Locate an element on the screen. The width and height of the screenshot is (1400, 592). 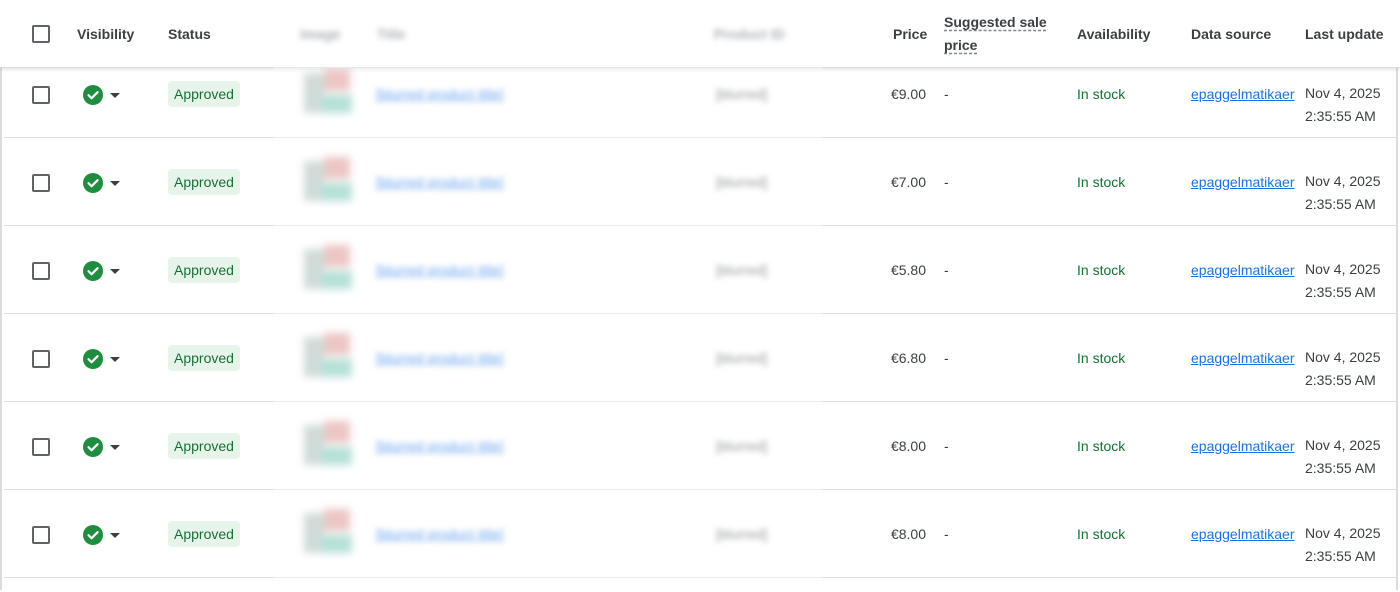
price-value: €6.80 is located at coordinates (908, 358).